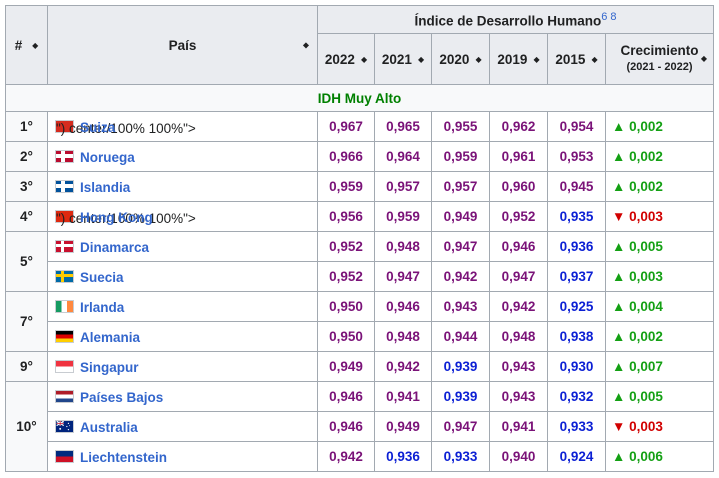 This screenshot has width=719, height=478. I want to click on flag-switzerland-icon: ") center/100% 100%">, so click(125, 128).